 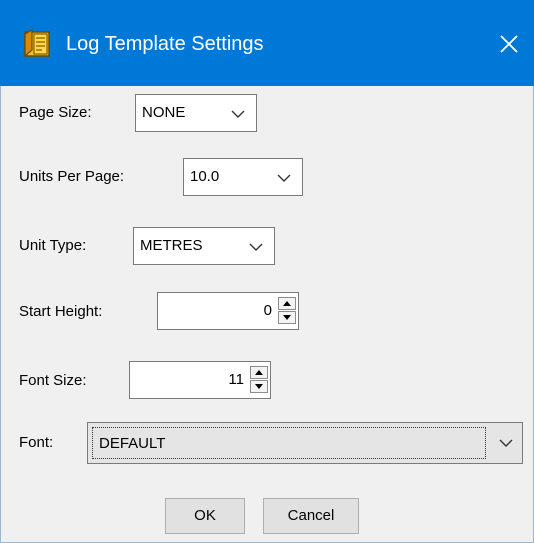 What do you see at coordinates (53, 245) in the screenshot?
I see `unit-type-label: Unit Type:` at bounding box center [53, 245].